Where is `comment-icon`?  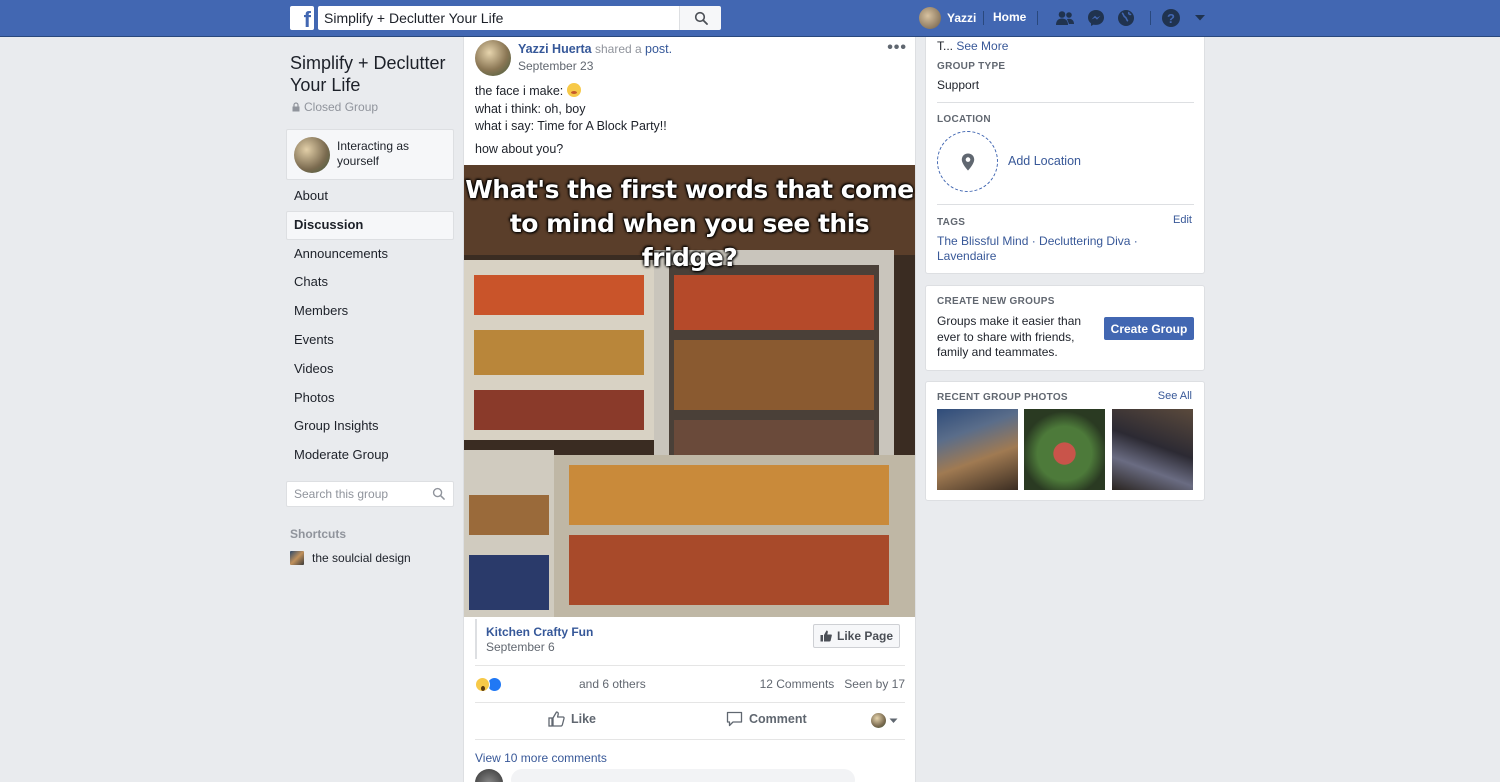
comment-icon is located at coordinates (734, 719).